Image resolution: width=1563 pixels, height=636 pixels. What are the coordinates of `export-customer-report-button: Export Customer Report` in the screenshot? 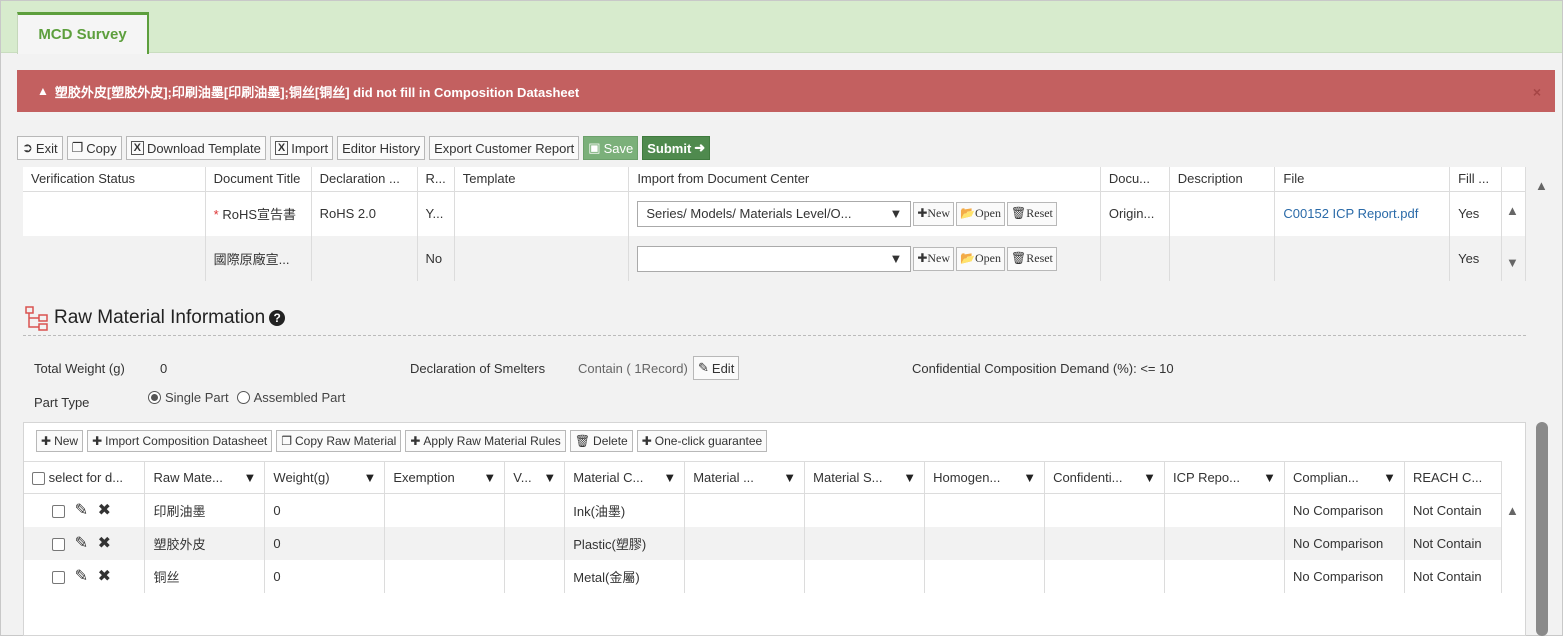 It's located at (504, 148).